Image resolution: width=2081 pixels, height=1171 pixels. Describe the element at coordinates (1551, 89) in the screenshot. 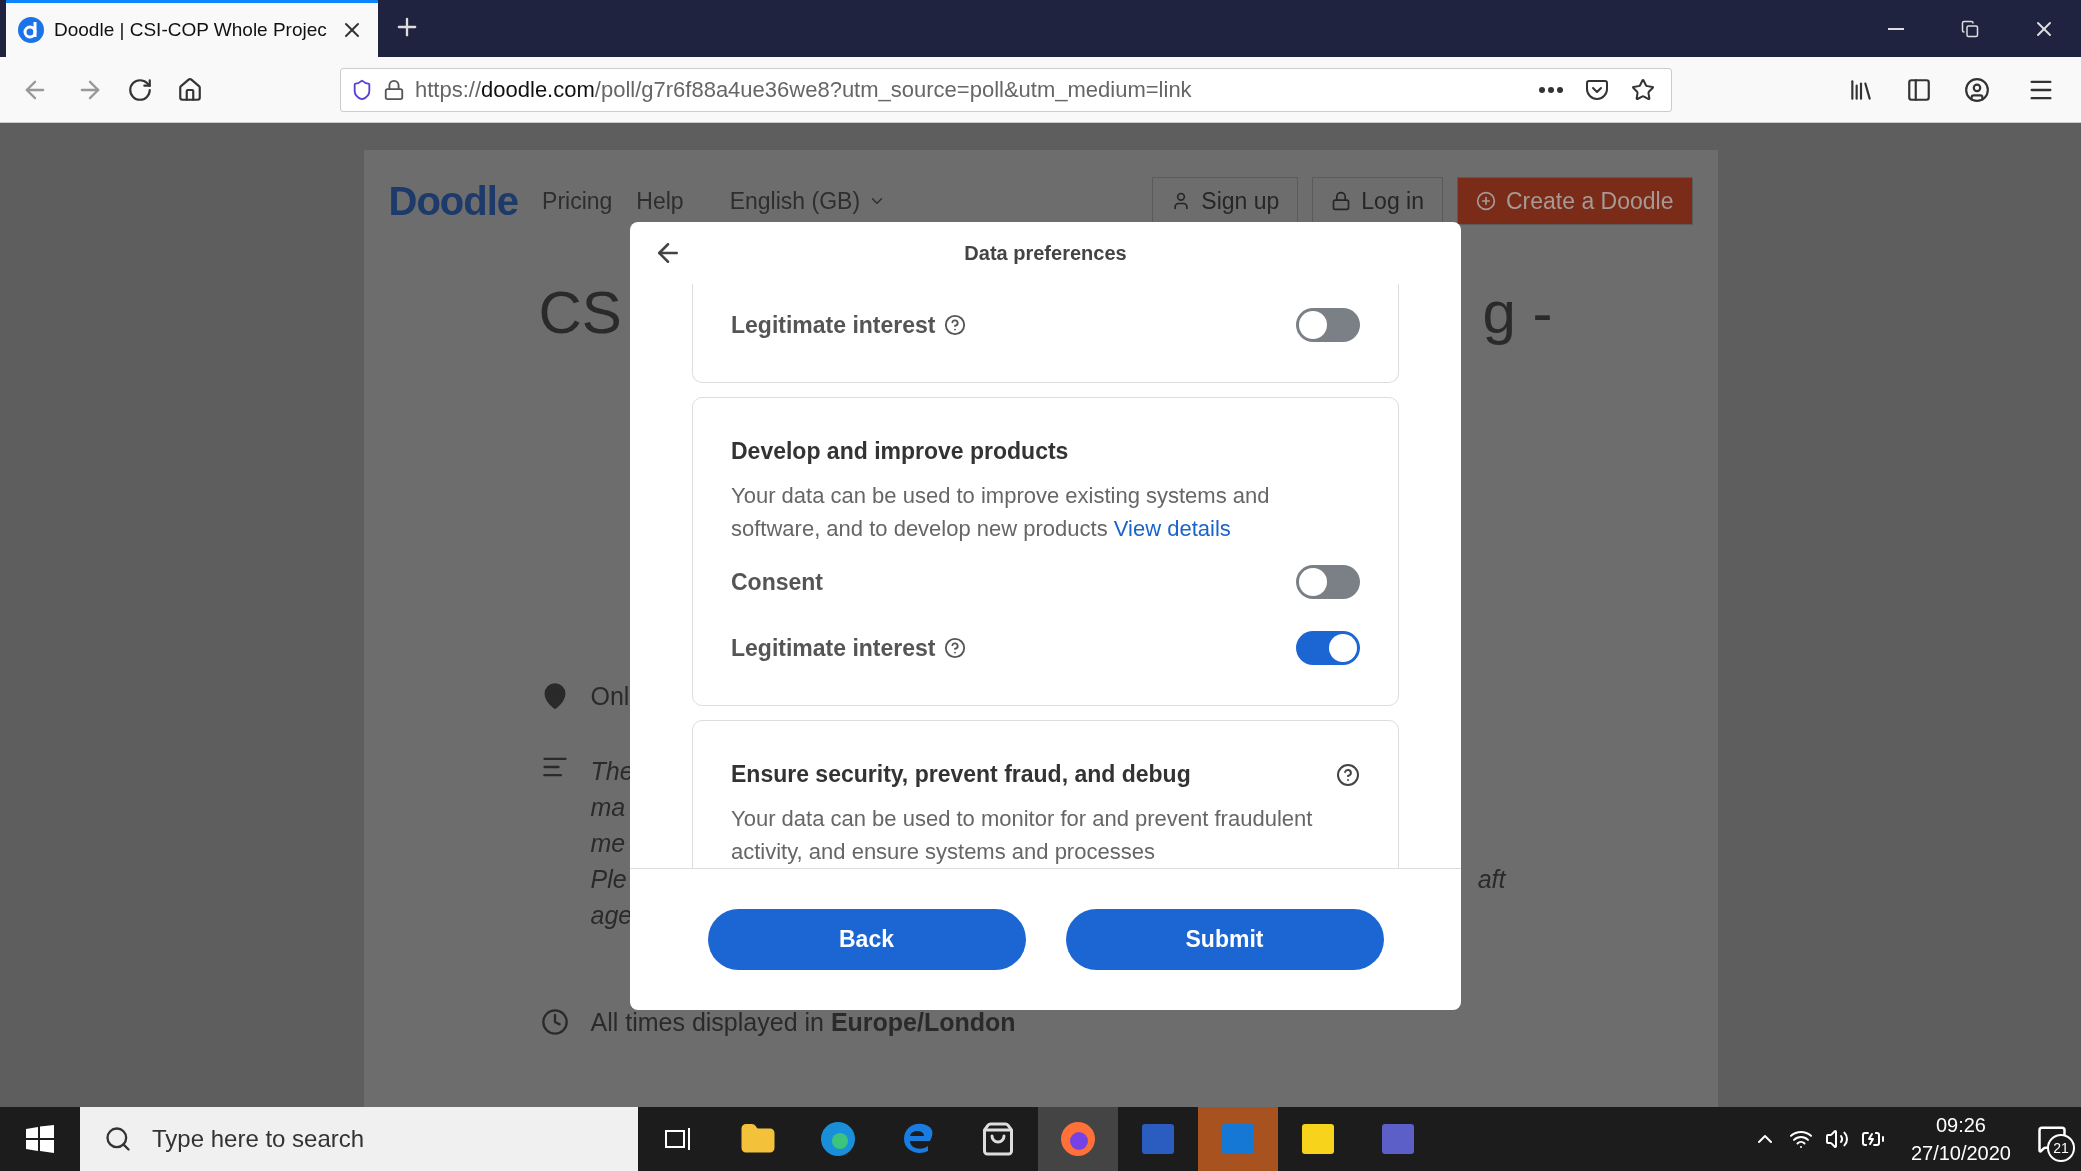

I see `dots-icon` at that location.